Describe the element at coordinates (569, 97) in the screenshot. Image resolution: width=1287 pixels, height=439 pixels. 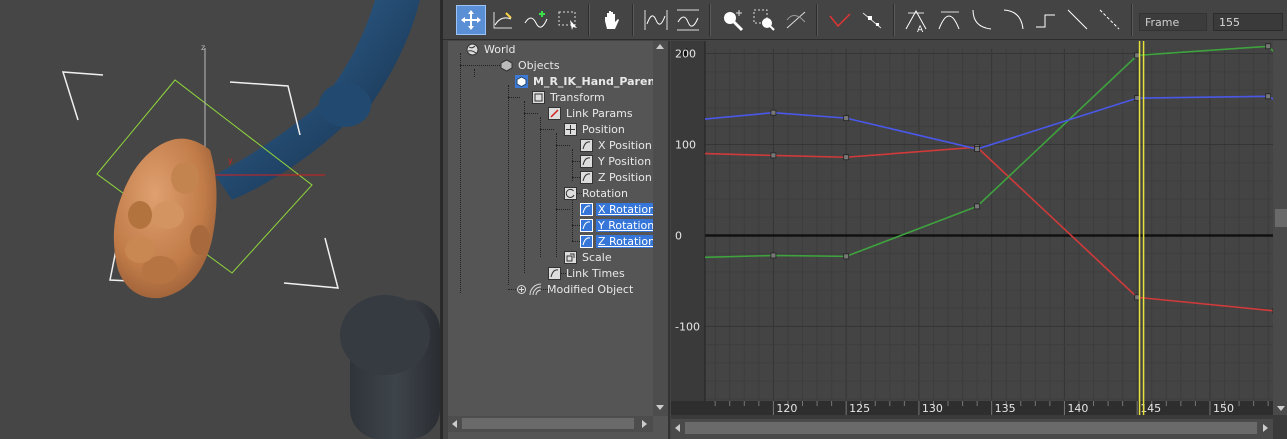
I see `tree-node-transform: Transform` at that location.